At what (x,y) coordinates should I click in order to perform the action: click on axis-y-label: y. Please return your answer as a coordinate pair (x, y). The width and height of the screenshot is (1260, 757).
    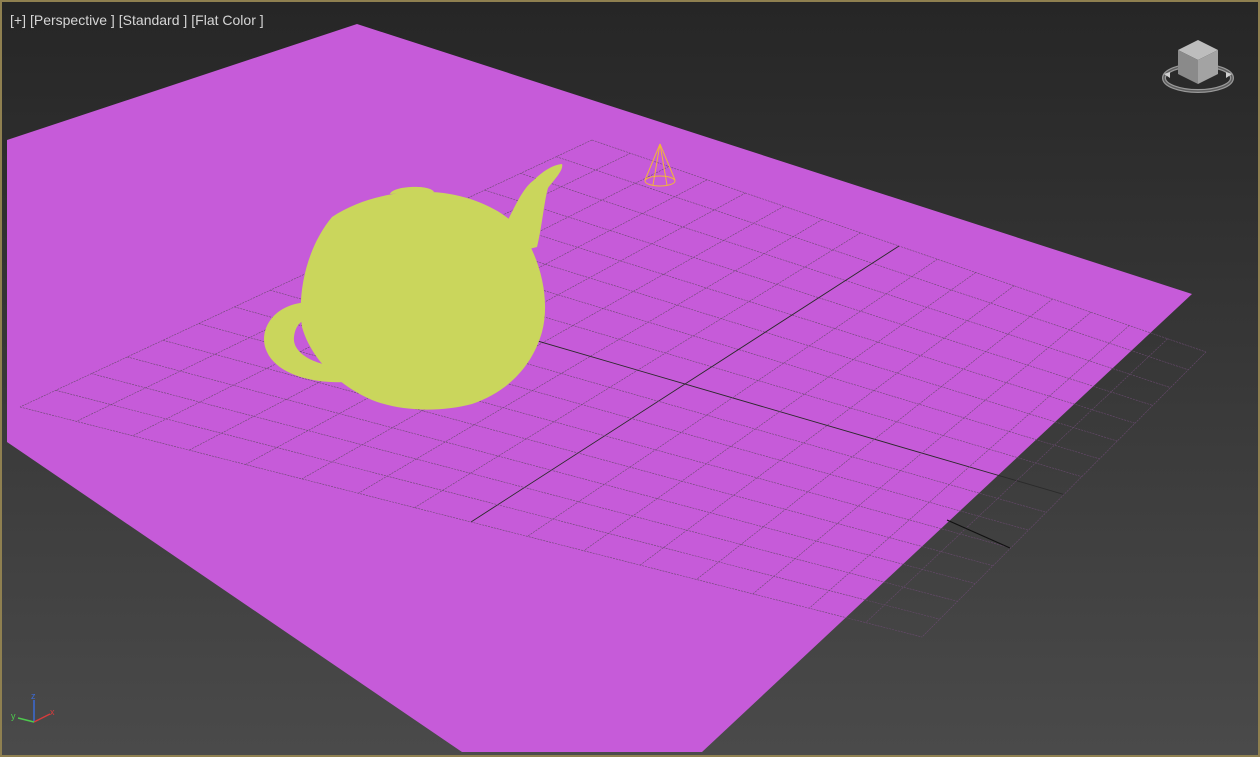
    Looking at the image, I should click on (13, 716).